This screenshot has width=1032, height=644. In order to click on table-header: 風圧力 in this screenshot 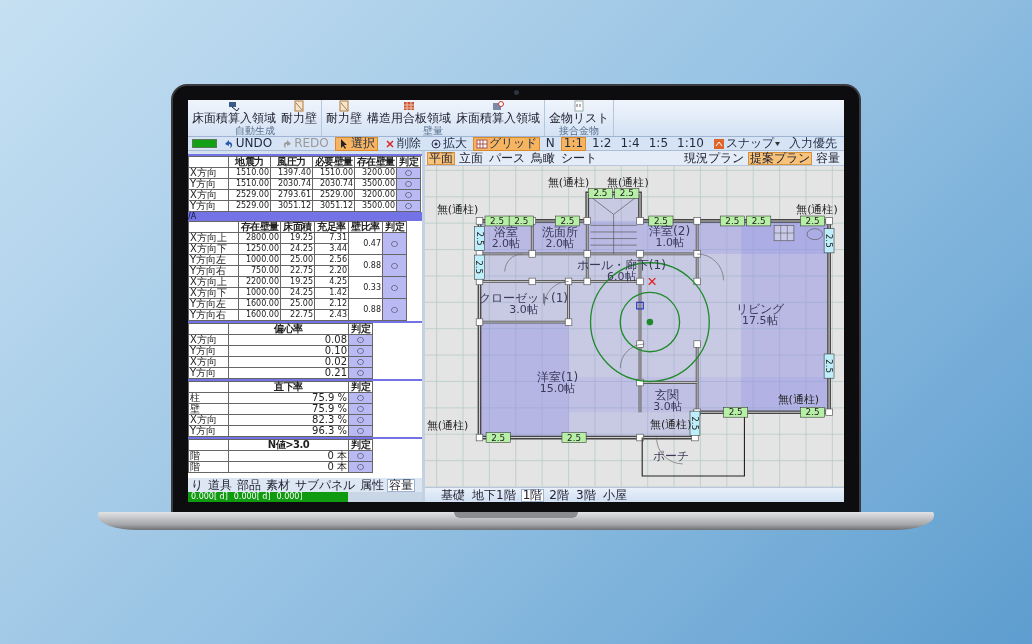, I will do `click(291, 162)`.